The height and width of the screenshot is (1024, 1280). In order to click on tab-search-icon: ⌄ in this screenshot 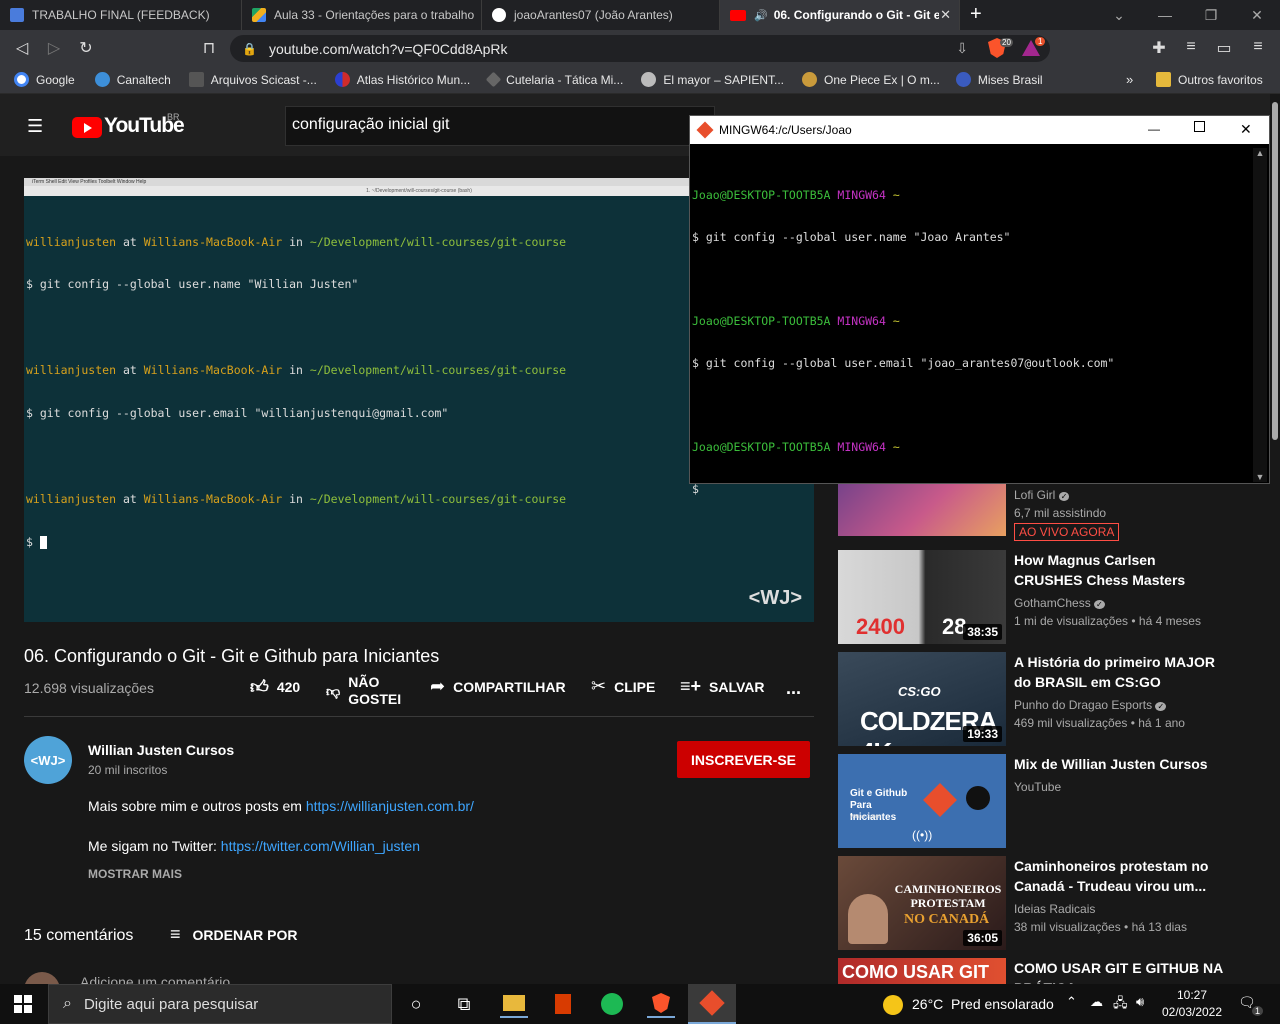, I will do `click(1119, 15)`.